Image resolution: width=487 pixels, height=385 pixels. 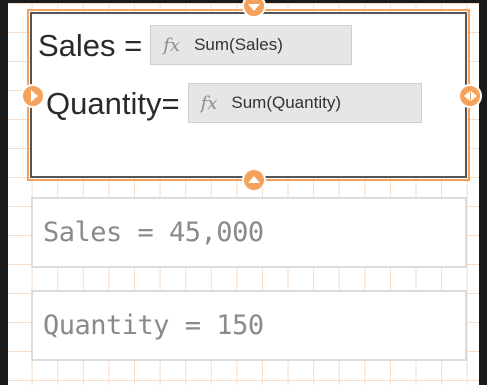 I want to click on window-frame-right, so click(x=483, y=192).